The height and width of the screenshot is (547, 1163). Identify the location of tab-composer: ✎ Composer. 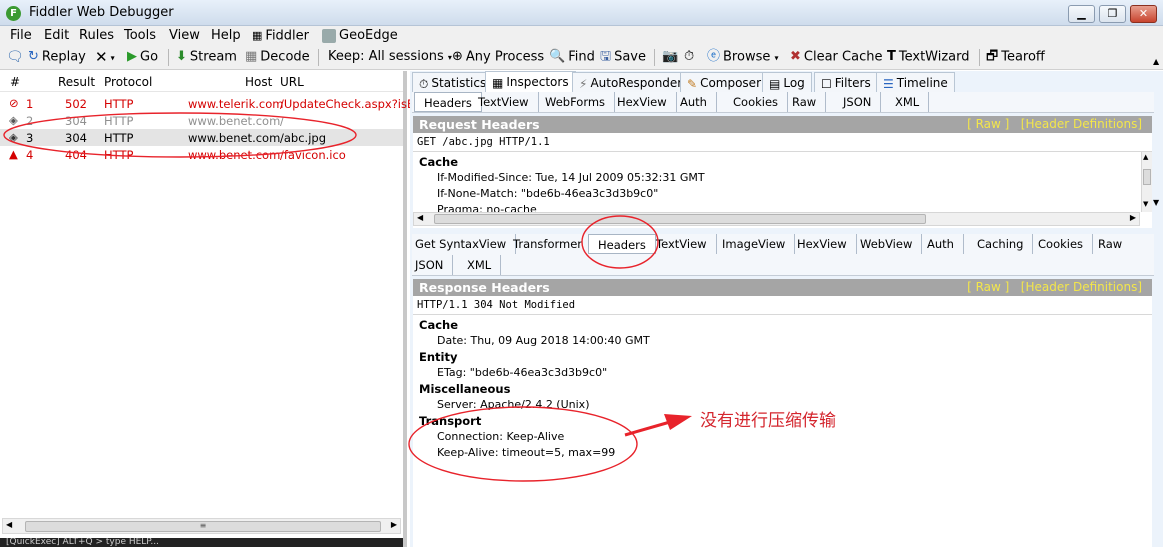
(724, 82).